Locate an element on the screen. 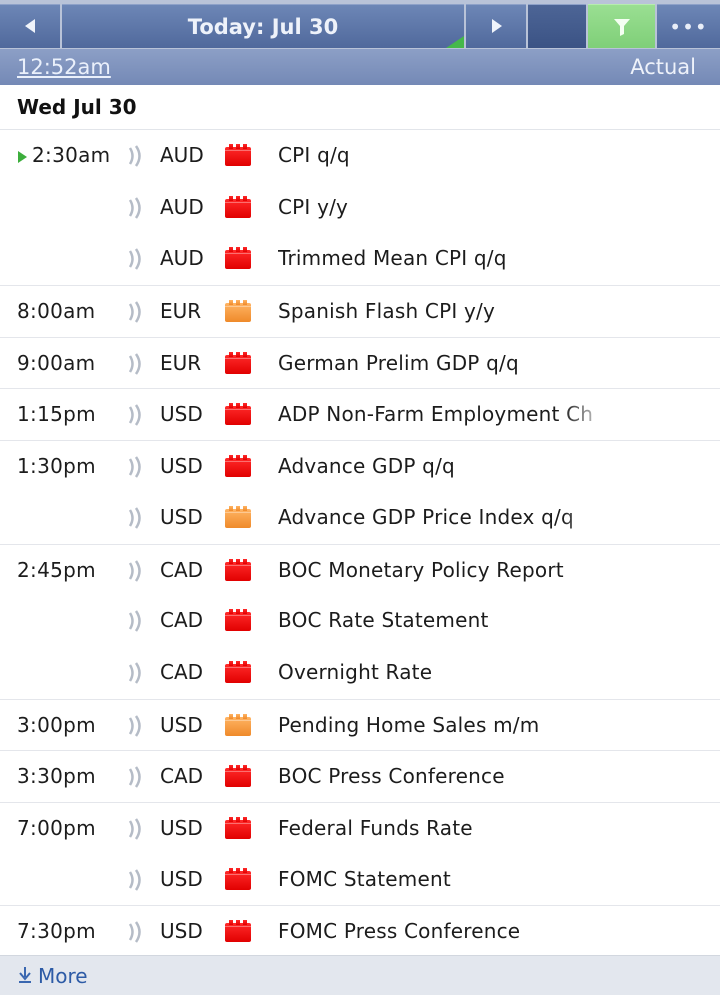  event-row: CAD BOC Rate Statement is located at coordinates (360, 621).